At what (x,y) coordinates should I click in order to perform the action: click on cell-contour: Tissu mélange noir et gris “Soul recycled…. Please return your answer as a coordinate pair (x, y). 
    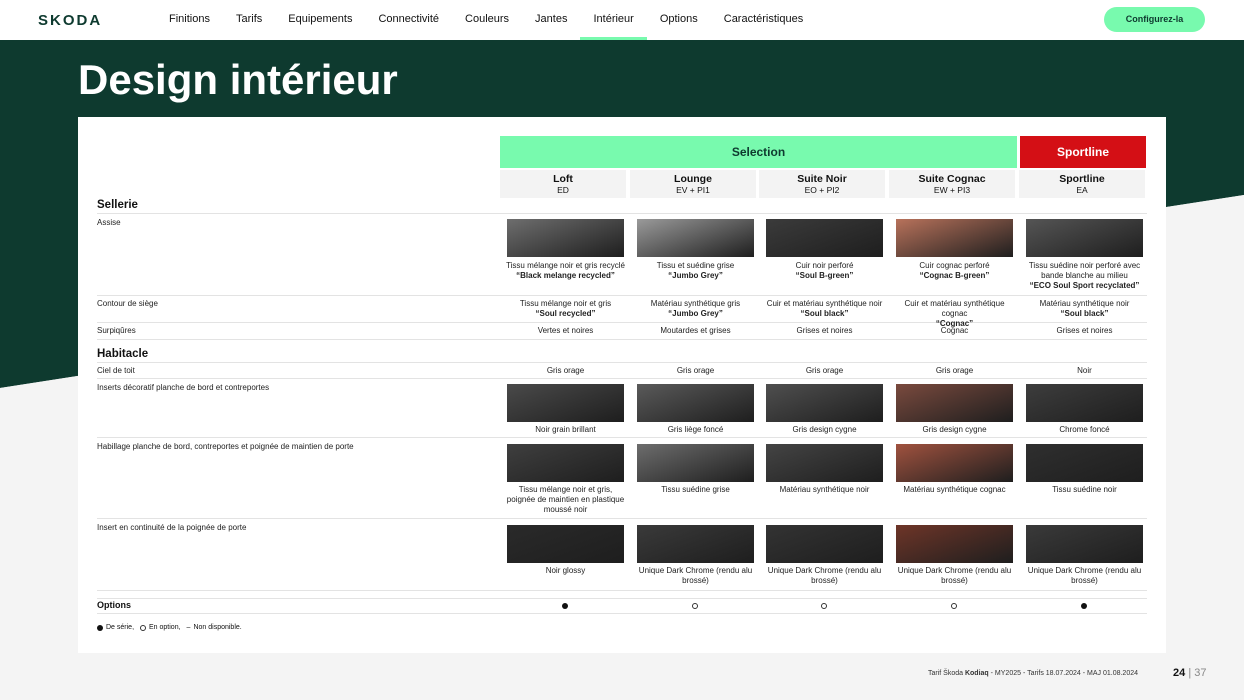
    Looking at the image, I should click on (565, 309).